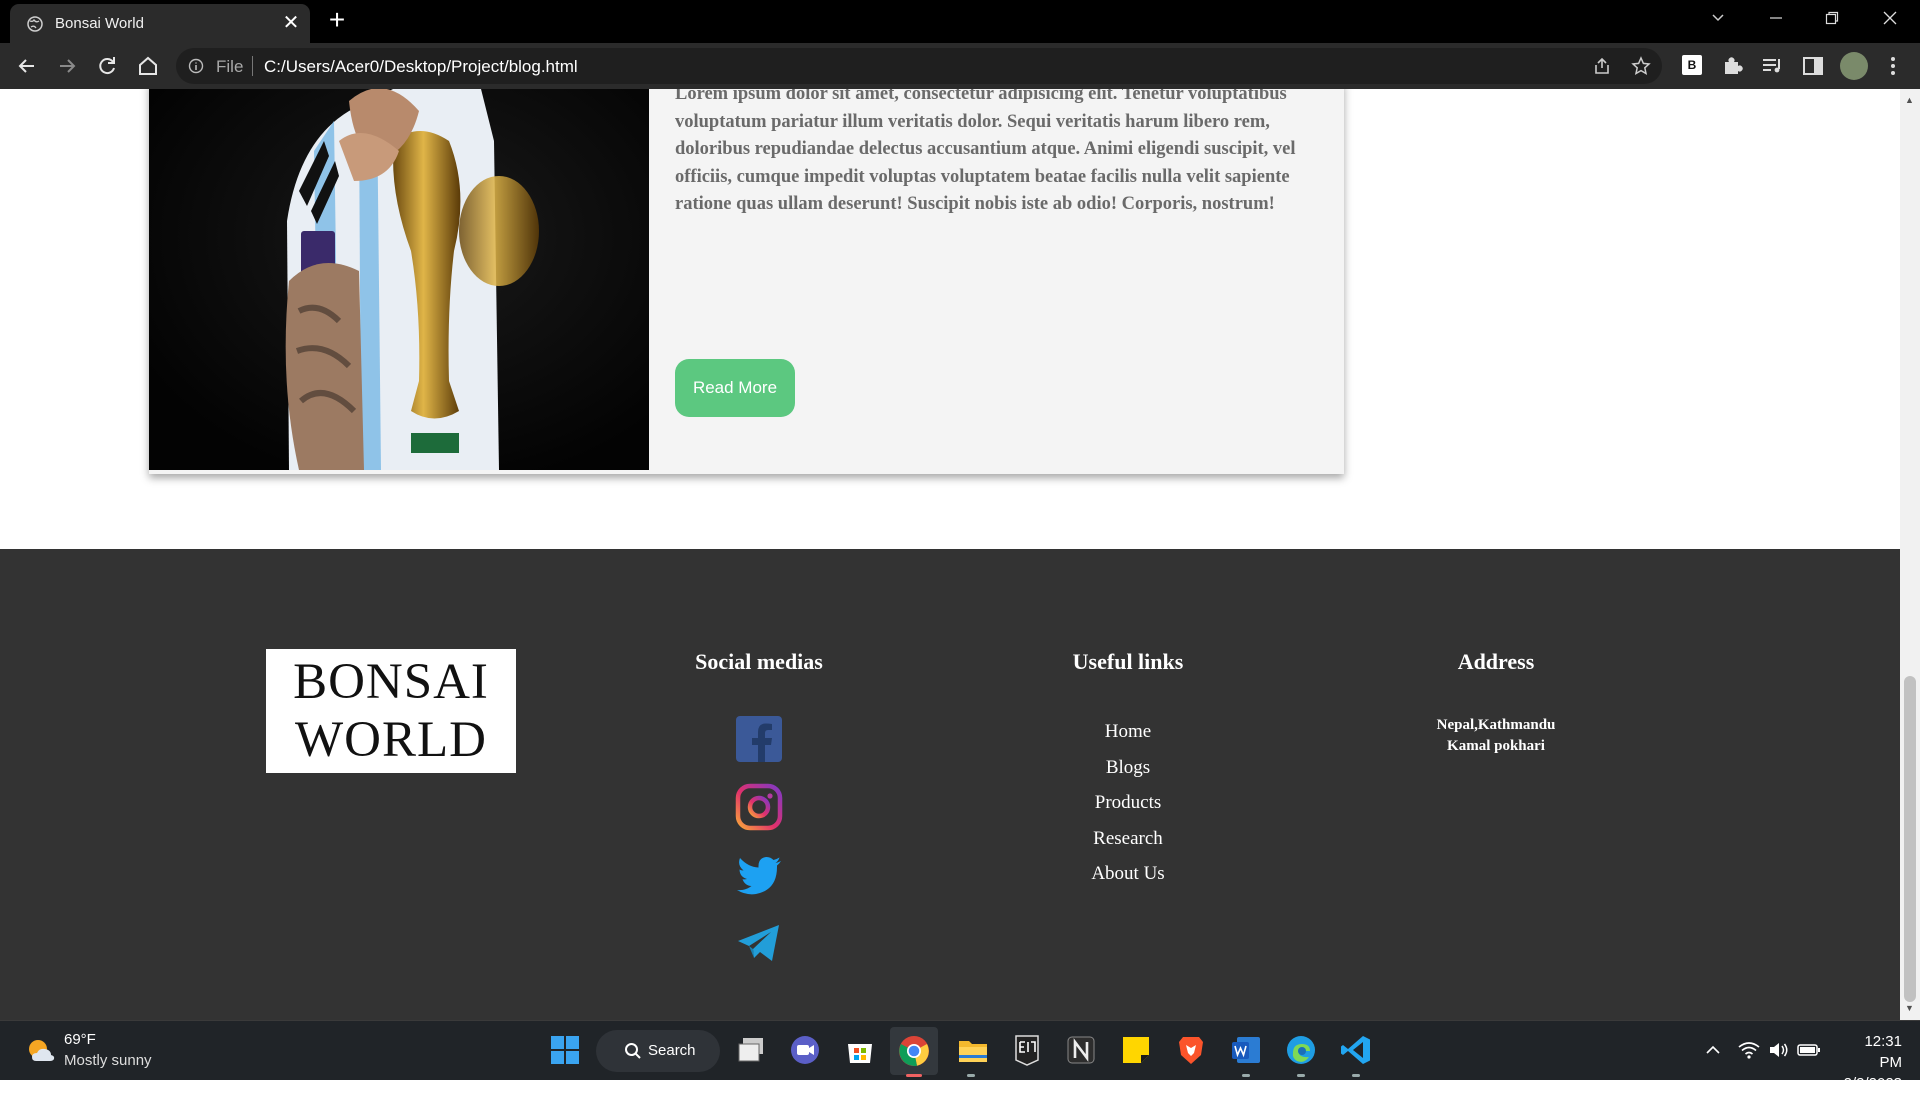 The height and width of the screenshot is (1094, 1920). Describe the element at coordinates (565, 1050) in the screenshot. I see `windows-start-icon` at that location.